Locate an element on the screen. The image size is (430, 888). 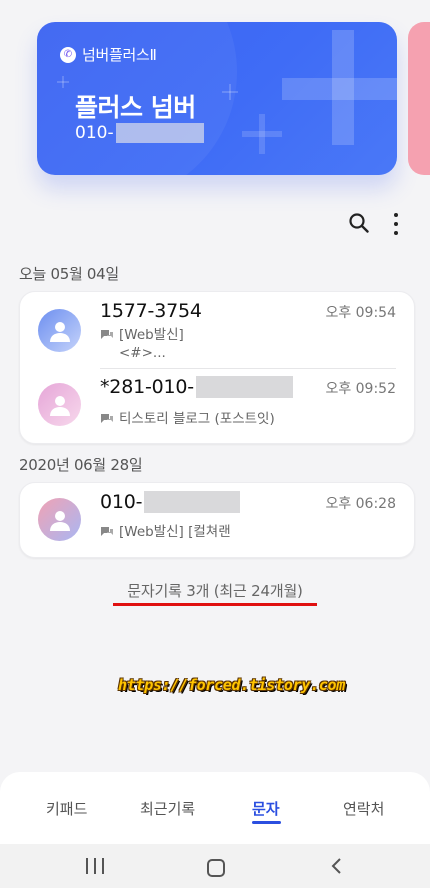
card-title: 플러스 넘버 is located at coordinates (135, 107).